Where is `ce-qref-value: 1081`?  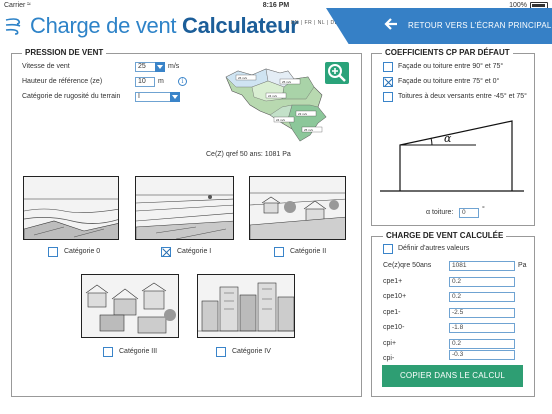
ce-qref-value: 1081 is located at coordinates (482, 266).